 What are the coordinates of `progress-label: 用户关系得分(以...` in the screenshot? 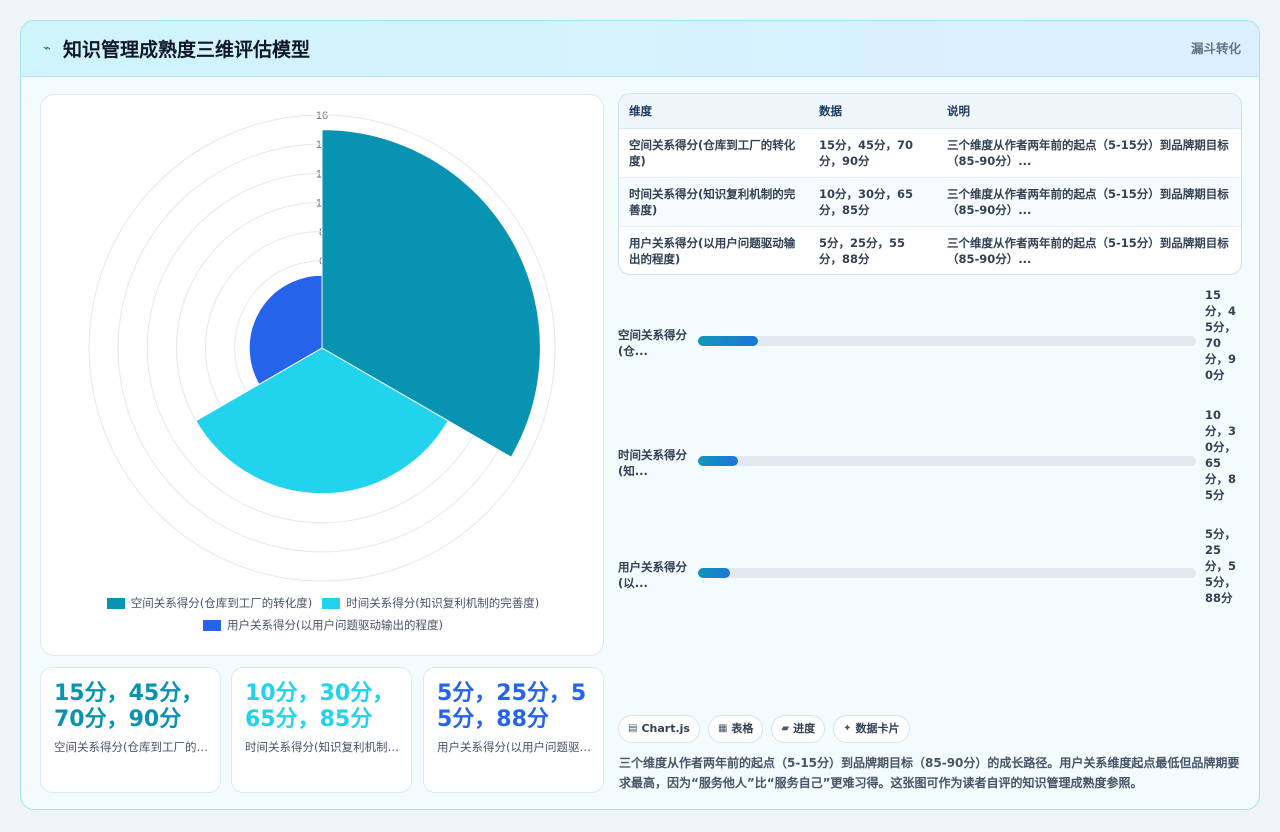 It's located at (652, 575).